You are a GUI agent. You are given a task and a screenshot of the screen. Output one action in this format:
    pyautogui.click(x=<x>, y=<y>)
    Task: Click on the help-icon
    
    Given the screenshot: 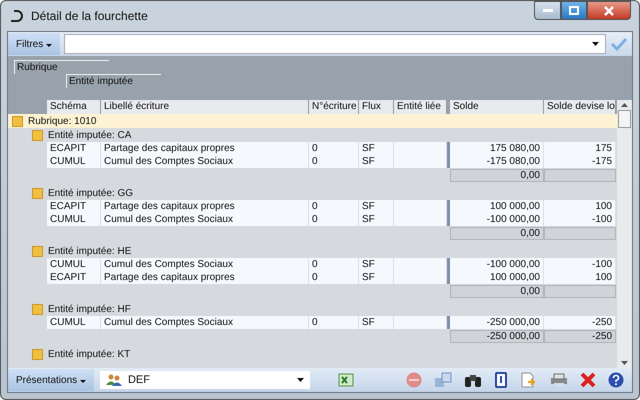 What is the action you would take?
    pyautogui.click(x=616, y=380)
    